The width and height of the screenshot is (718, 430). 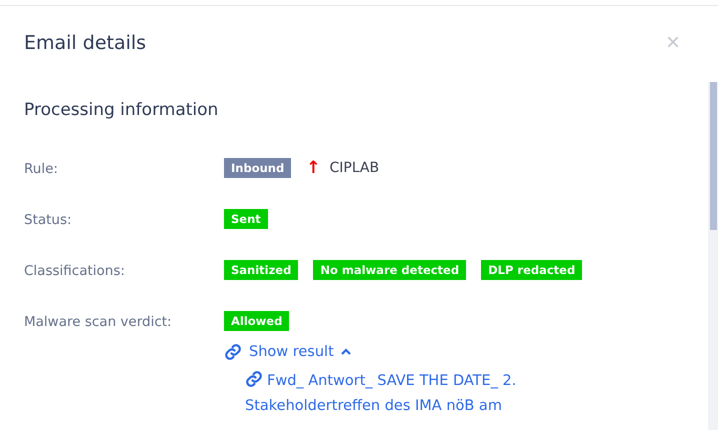 I want to click on field-label: Malware scan verdict:, so click(x=98, y=322).